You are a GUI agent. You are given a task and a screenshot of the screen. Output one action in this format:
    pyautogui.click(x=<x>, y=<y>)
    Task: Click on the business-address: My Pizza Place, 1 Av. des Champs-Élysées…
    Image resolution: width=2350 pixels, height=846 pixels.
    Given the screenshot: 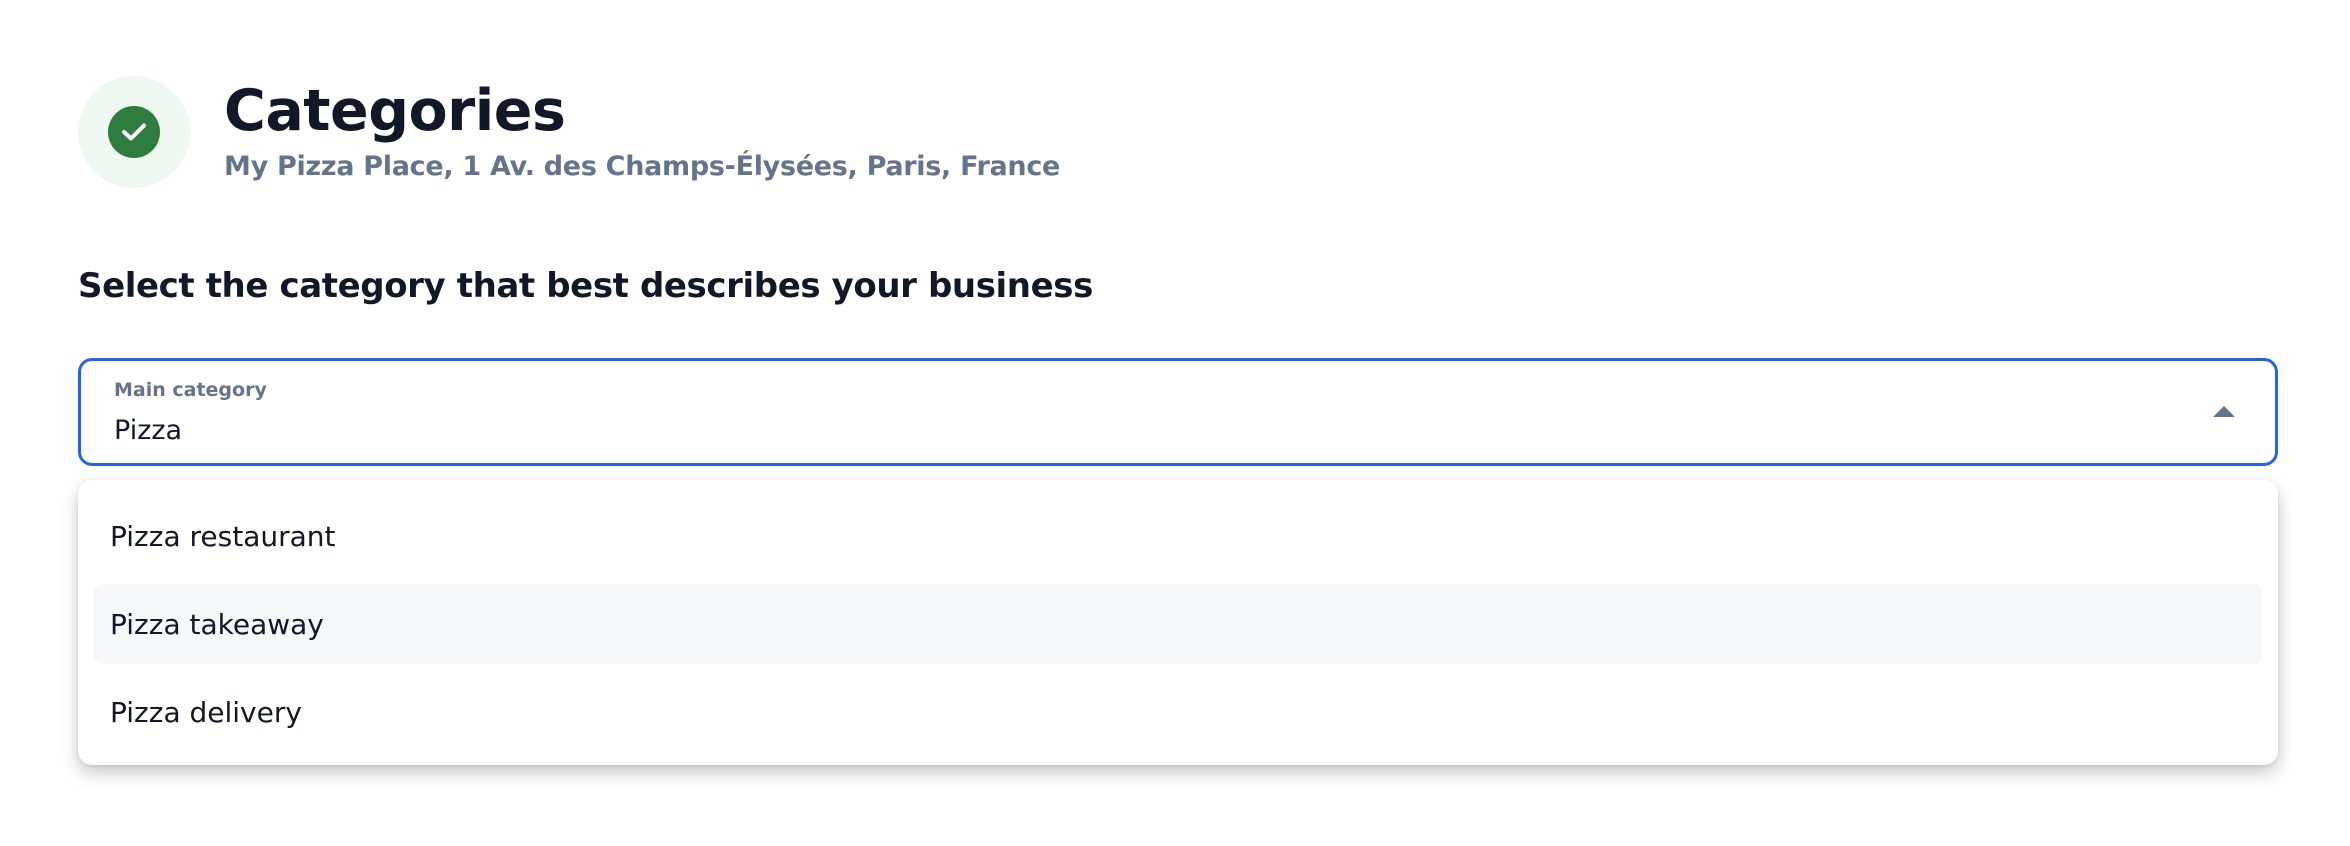 What is the action you would take?
    pyautogui.click(x=642, y=166)
    